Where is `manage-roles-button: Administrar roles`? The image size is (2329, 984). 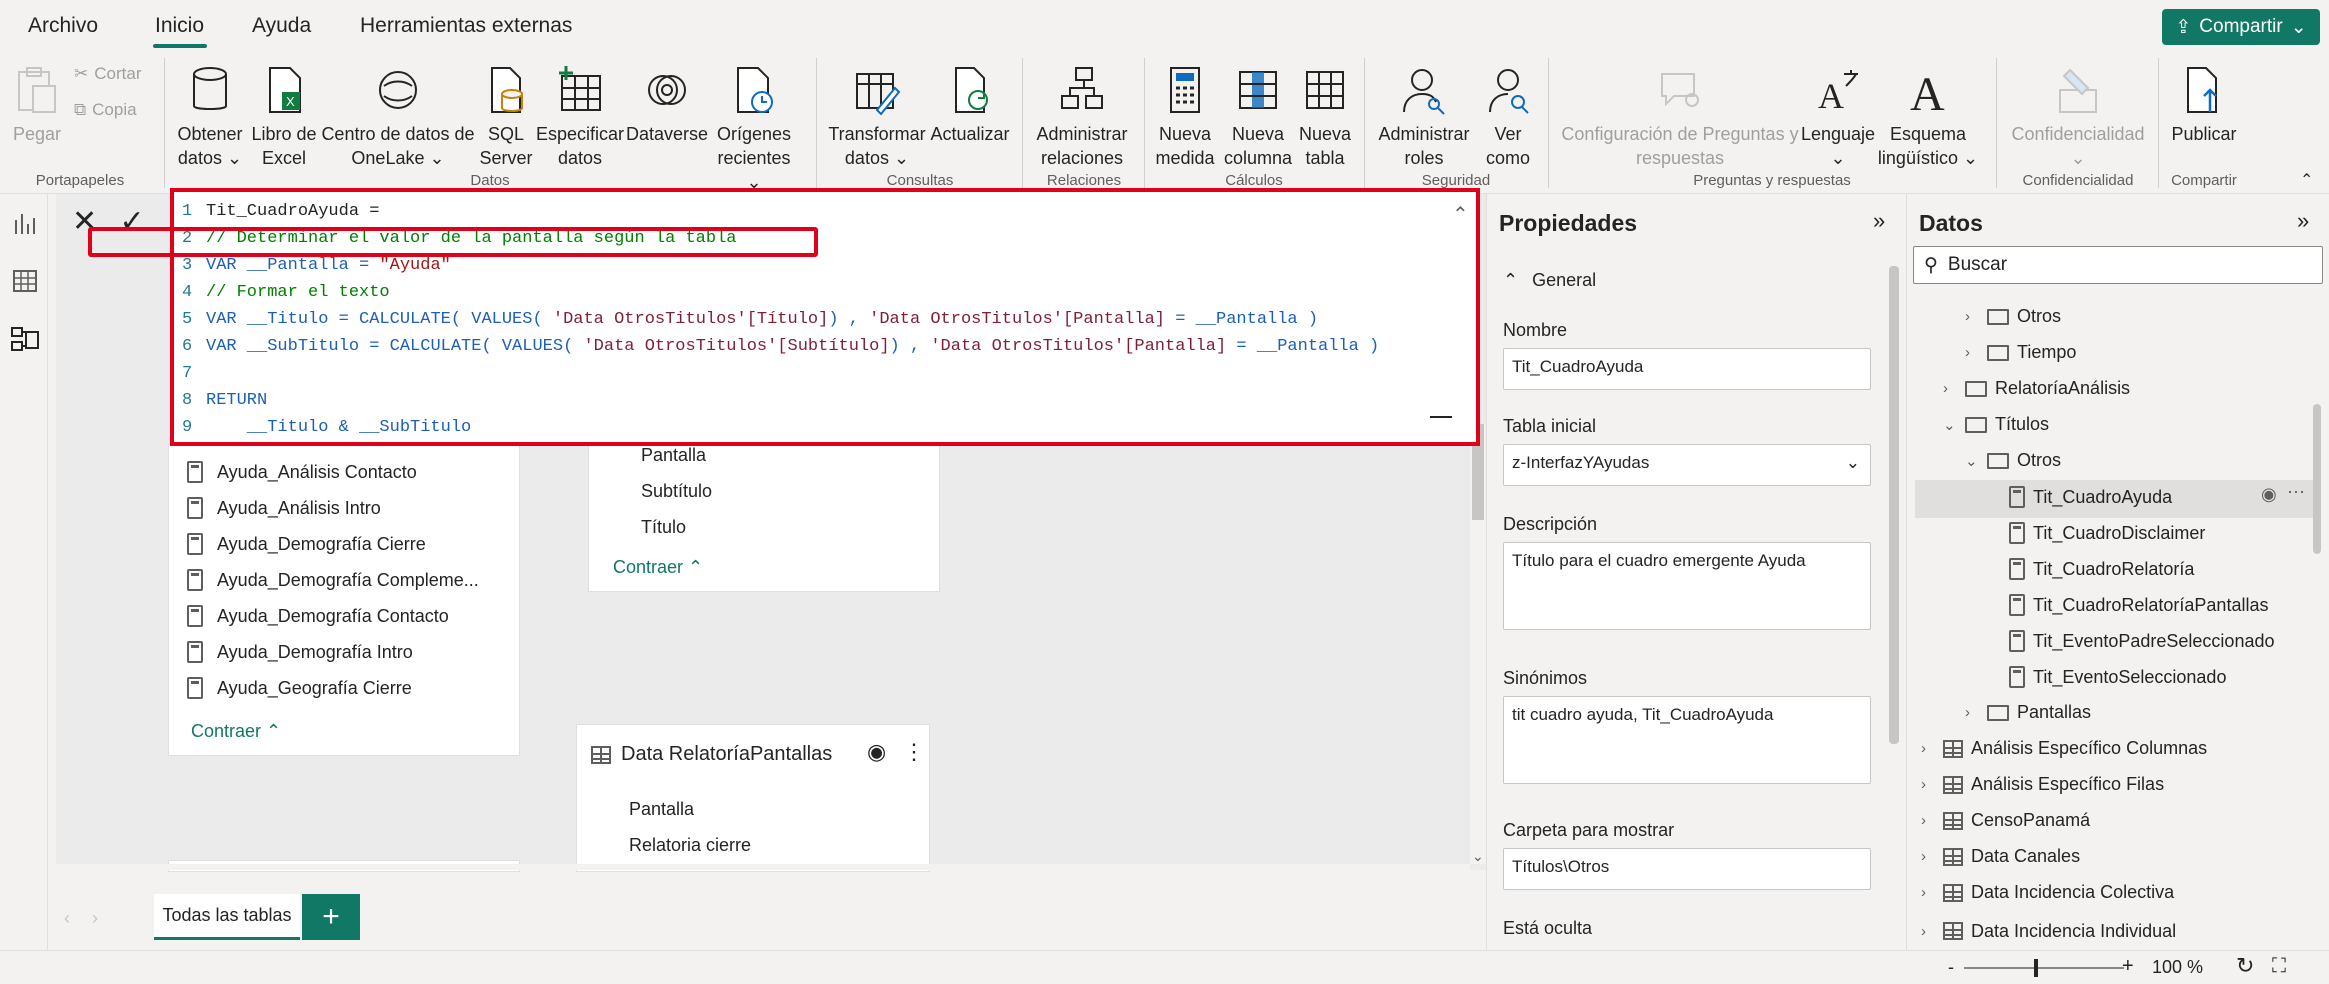
manage-roles-button: Administrar roles is located at coordinates (1424, 117).